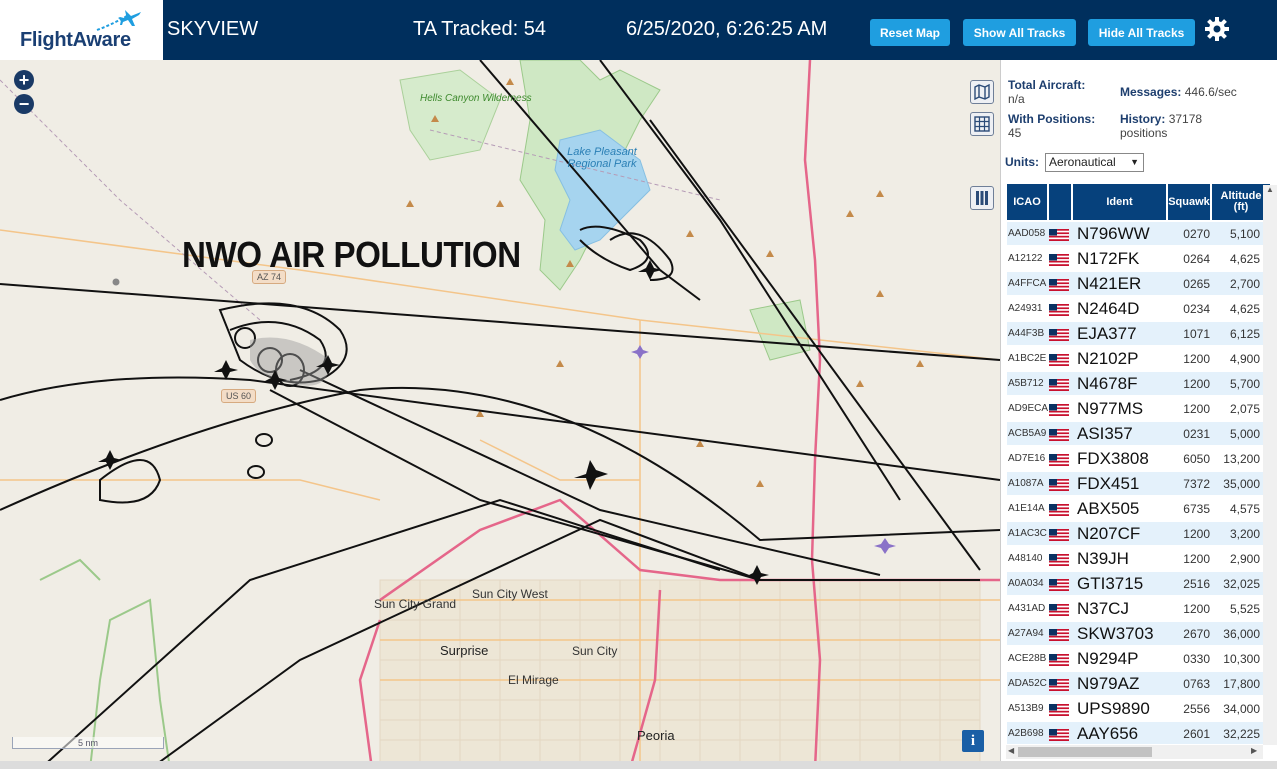 This screenshot has width=1277, height=769. Describe the element at coordinates (1110, 408) in the screenshot. I see `cell-ident: N977MS` at that location.